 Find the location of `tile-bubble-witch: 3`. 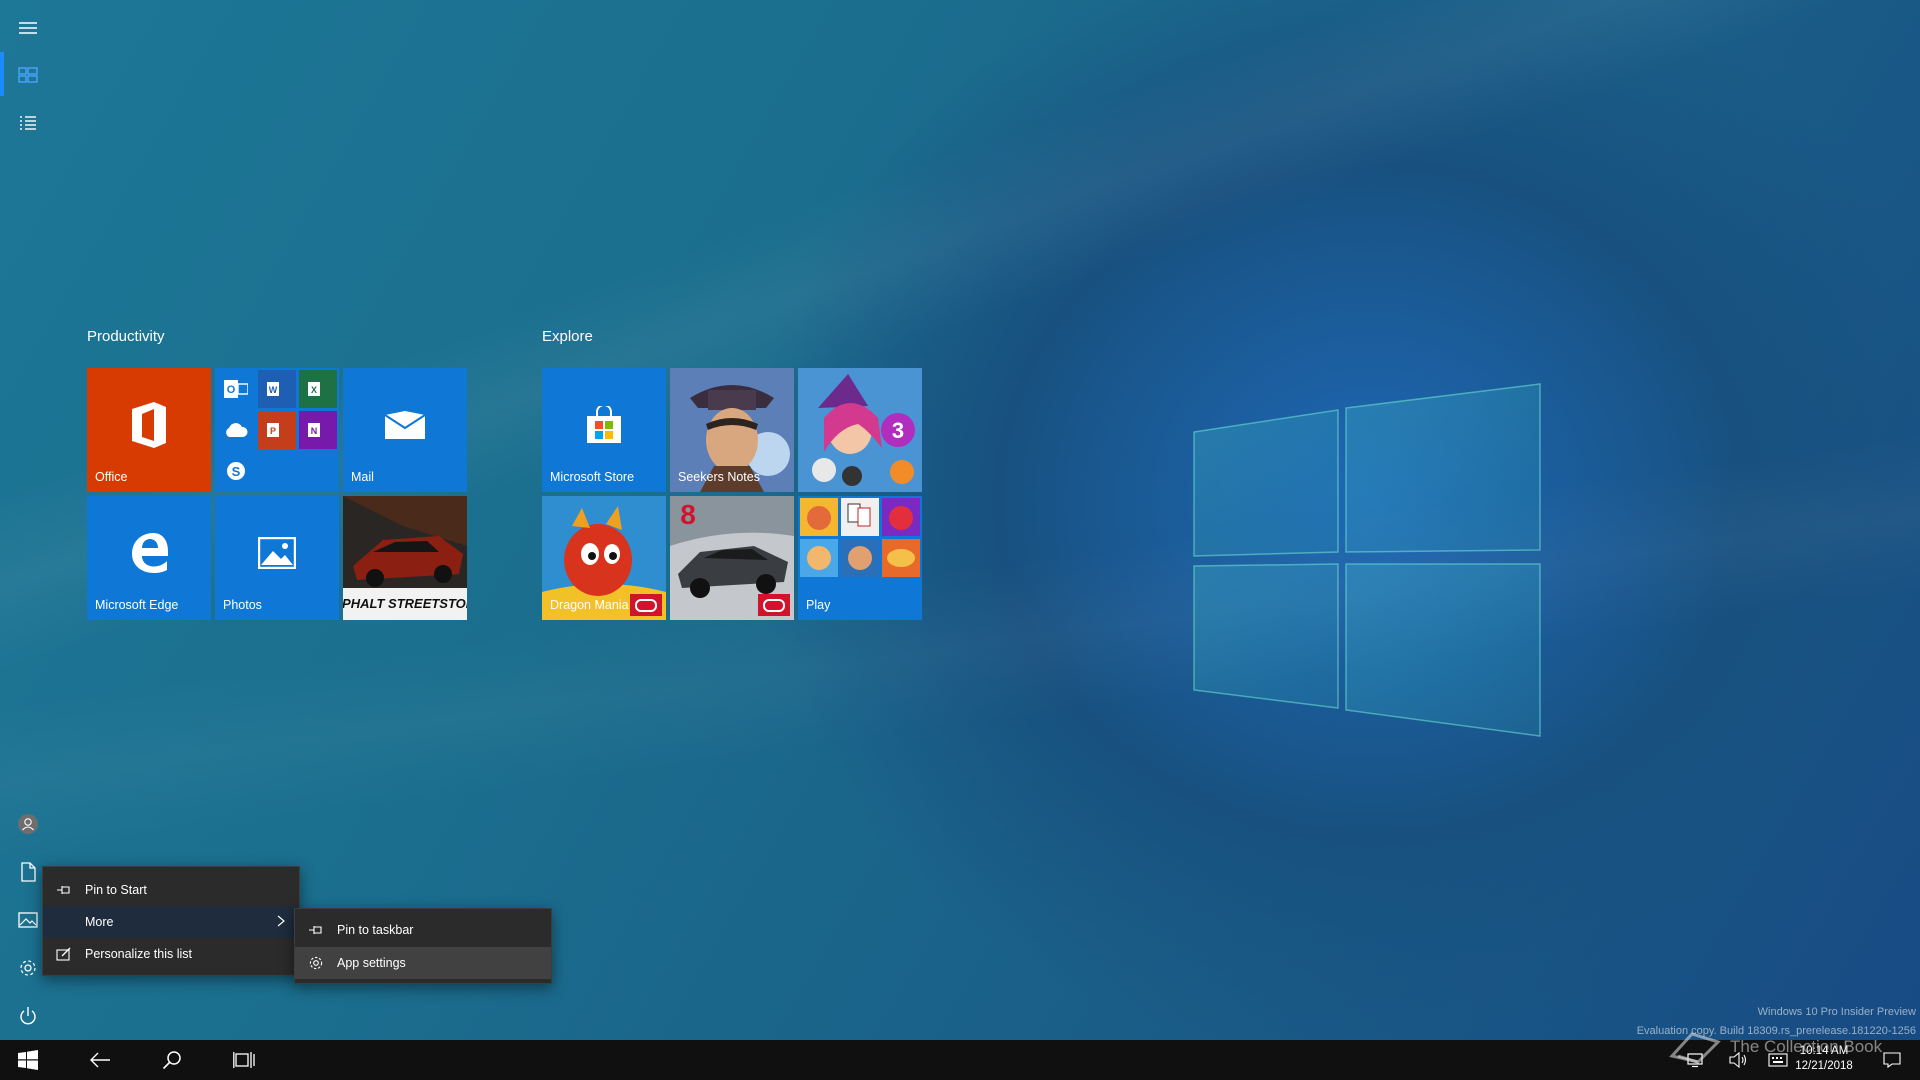

tile-bubble-witch: 3 is located at coordinates (860, 430).